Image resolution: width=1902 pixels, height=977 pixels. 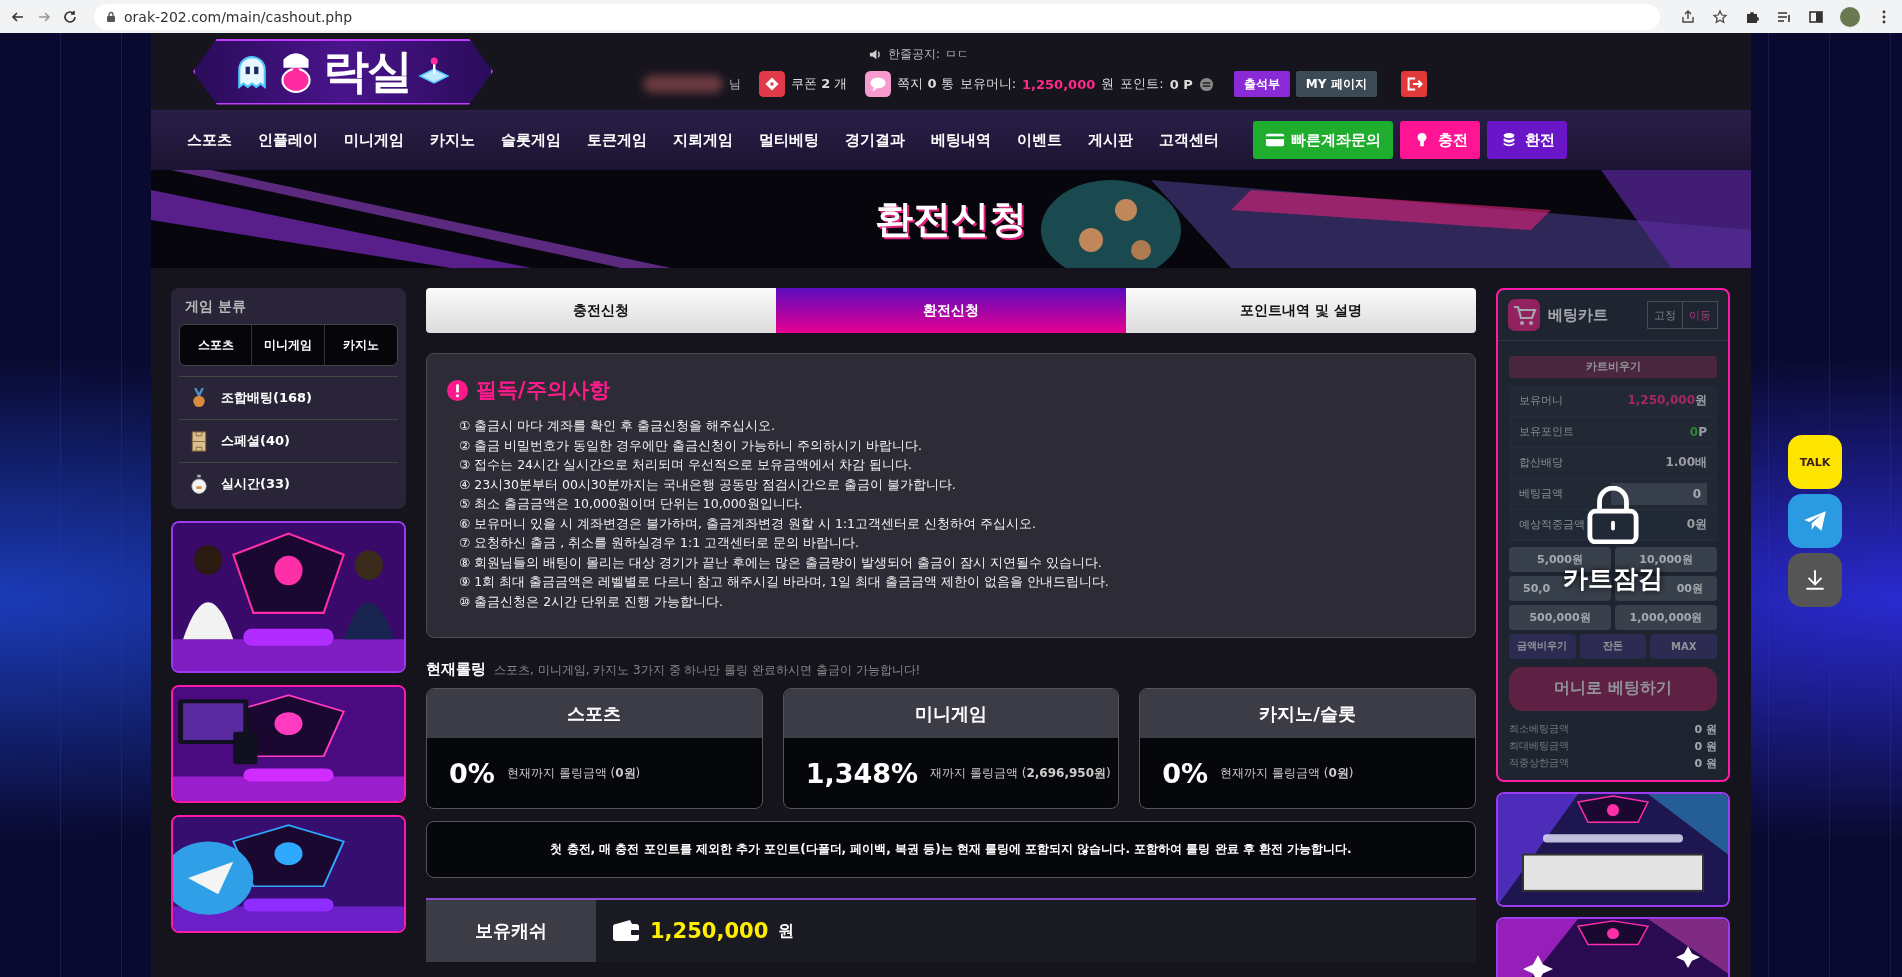 I want to click on nav-link: 경기결과, so click(x=875, y=140).